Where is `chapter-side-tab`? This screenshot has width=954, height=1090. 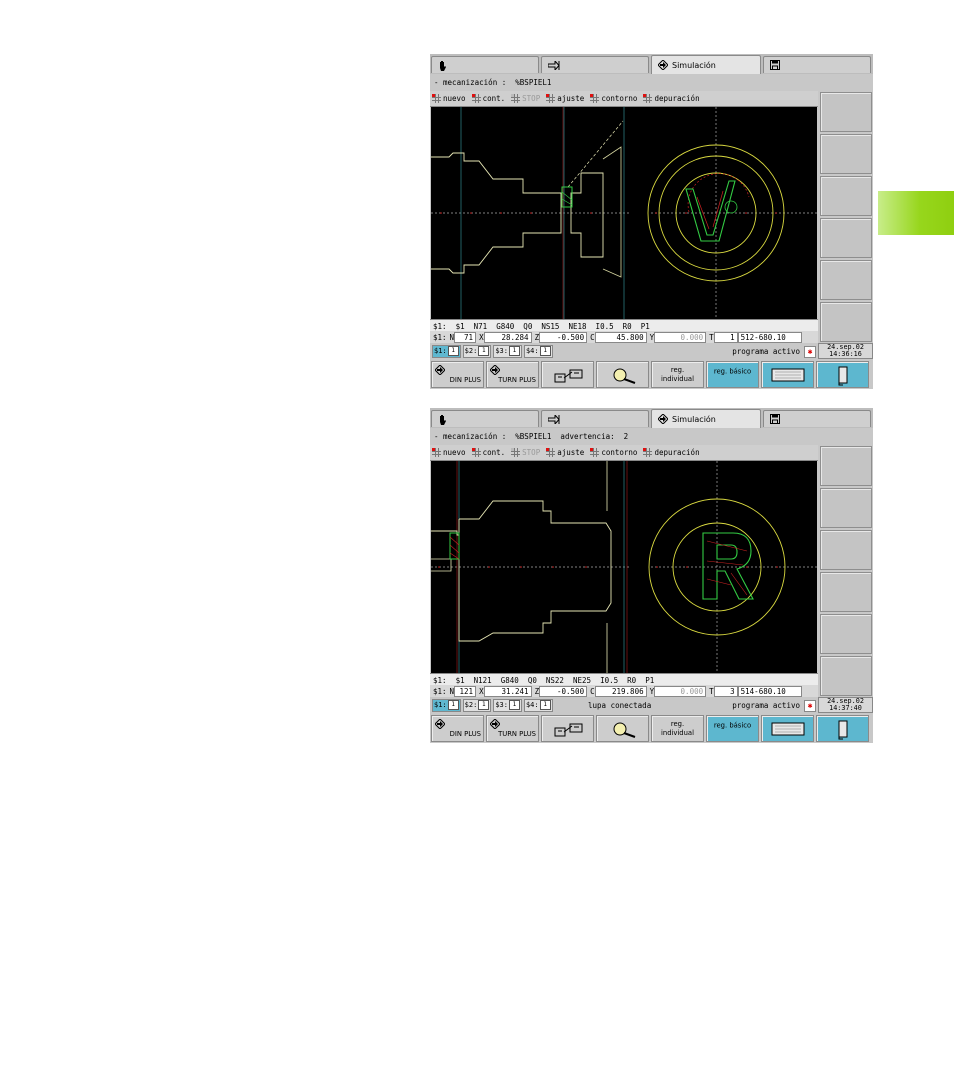 chapter-side-tab is located at coordinates (916, 213).